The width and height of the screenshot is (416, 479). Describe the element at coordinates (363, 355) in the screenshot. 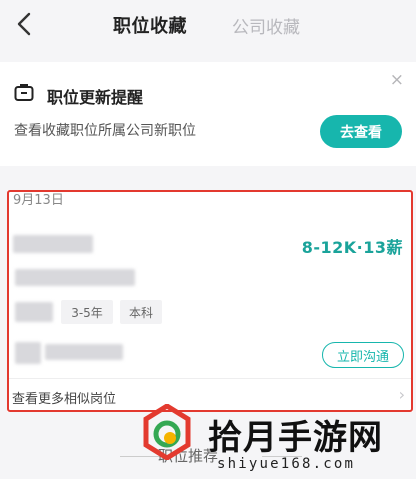

I see `contact-now-button: 立即沟通` at that location.